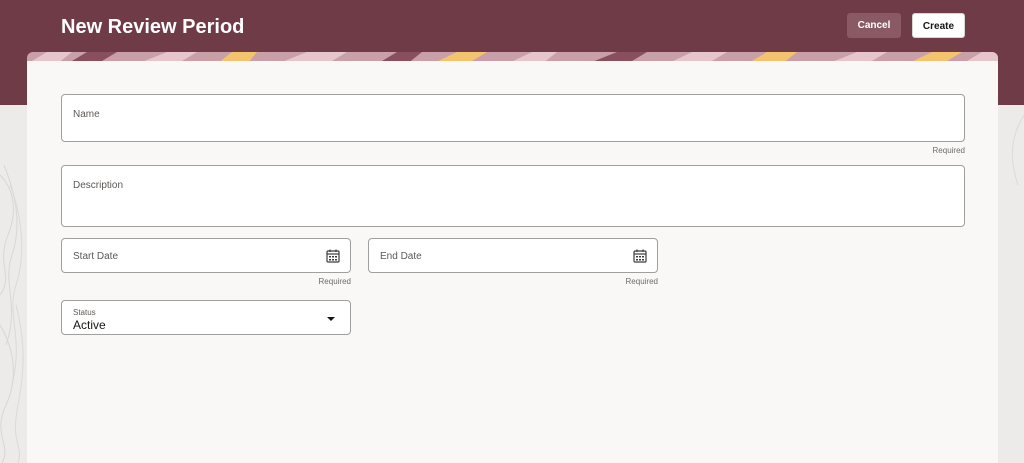 The image size is (1024, 463). I want to click on name-required-hint: Required, so click(948, 150).